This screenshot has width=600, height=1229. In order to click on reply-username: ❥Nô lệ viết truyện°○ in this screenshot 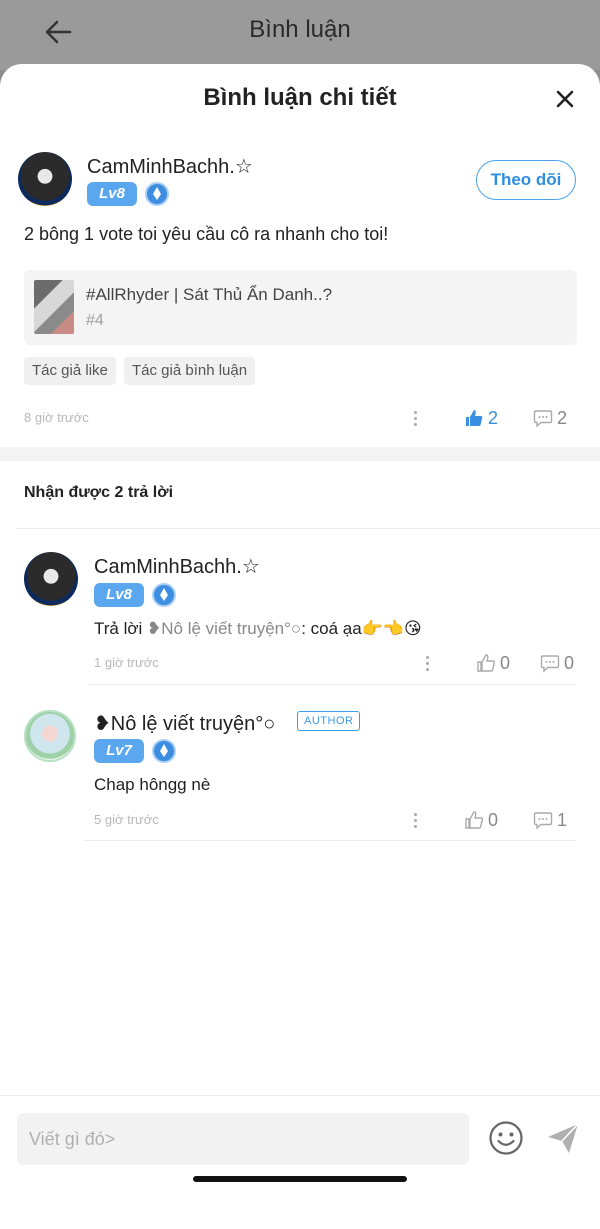, I will do `click(184, 723)`.